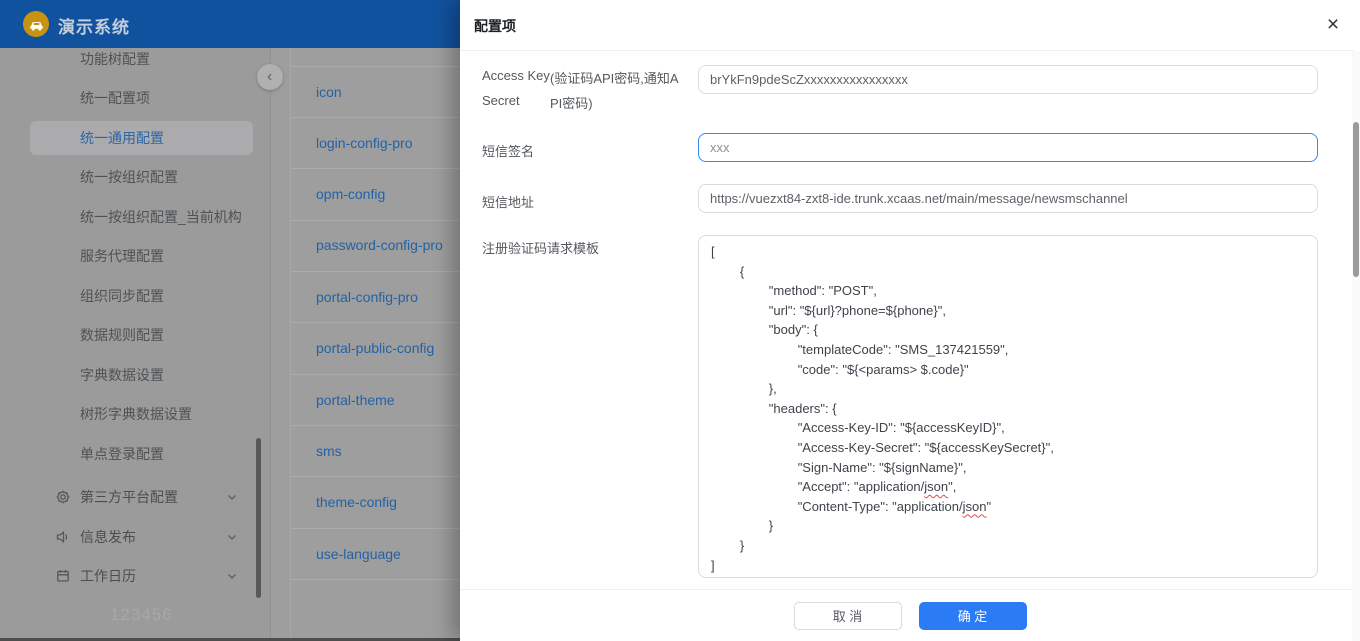  I want to click on sidebar-item-org-config-current: 统一按组织配置_当前机构, so click(161, 217).